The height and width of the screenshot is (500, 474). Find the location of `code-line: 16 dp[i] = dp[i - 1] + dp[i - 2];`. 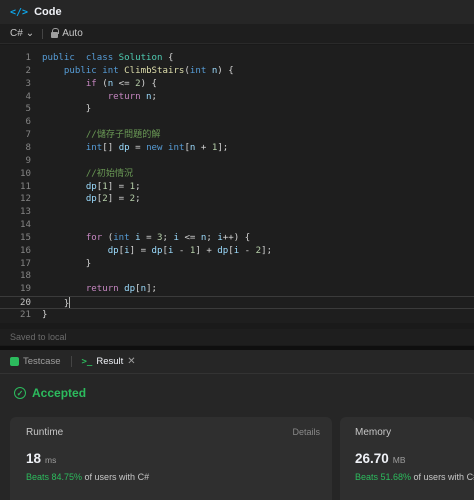

code-line: 16 dp[i] = dp[i - 1] + dp[i - 2]; is located at coordinates (237, 251).